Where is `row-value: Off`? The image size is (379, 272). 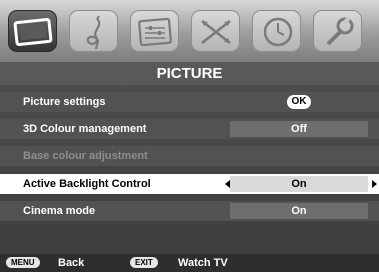
row-value: Off is located at coordinates (299, 129).